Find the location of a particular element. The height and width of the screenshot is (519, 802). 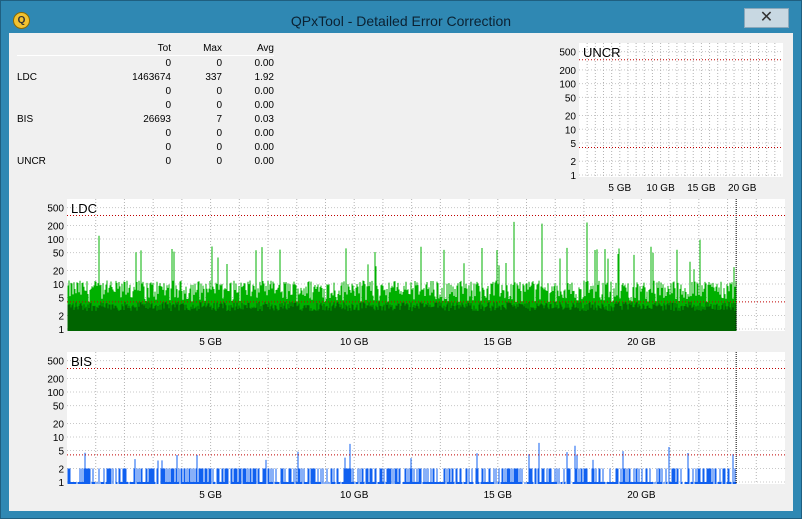

stats-max: 337 is located at coordinates (213, 77).